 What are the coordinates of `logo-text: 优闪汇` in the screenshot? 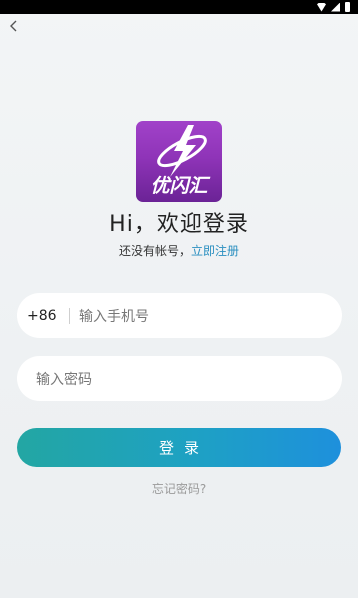 It's located at (179, 186).